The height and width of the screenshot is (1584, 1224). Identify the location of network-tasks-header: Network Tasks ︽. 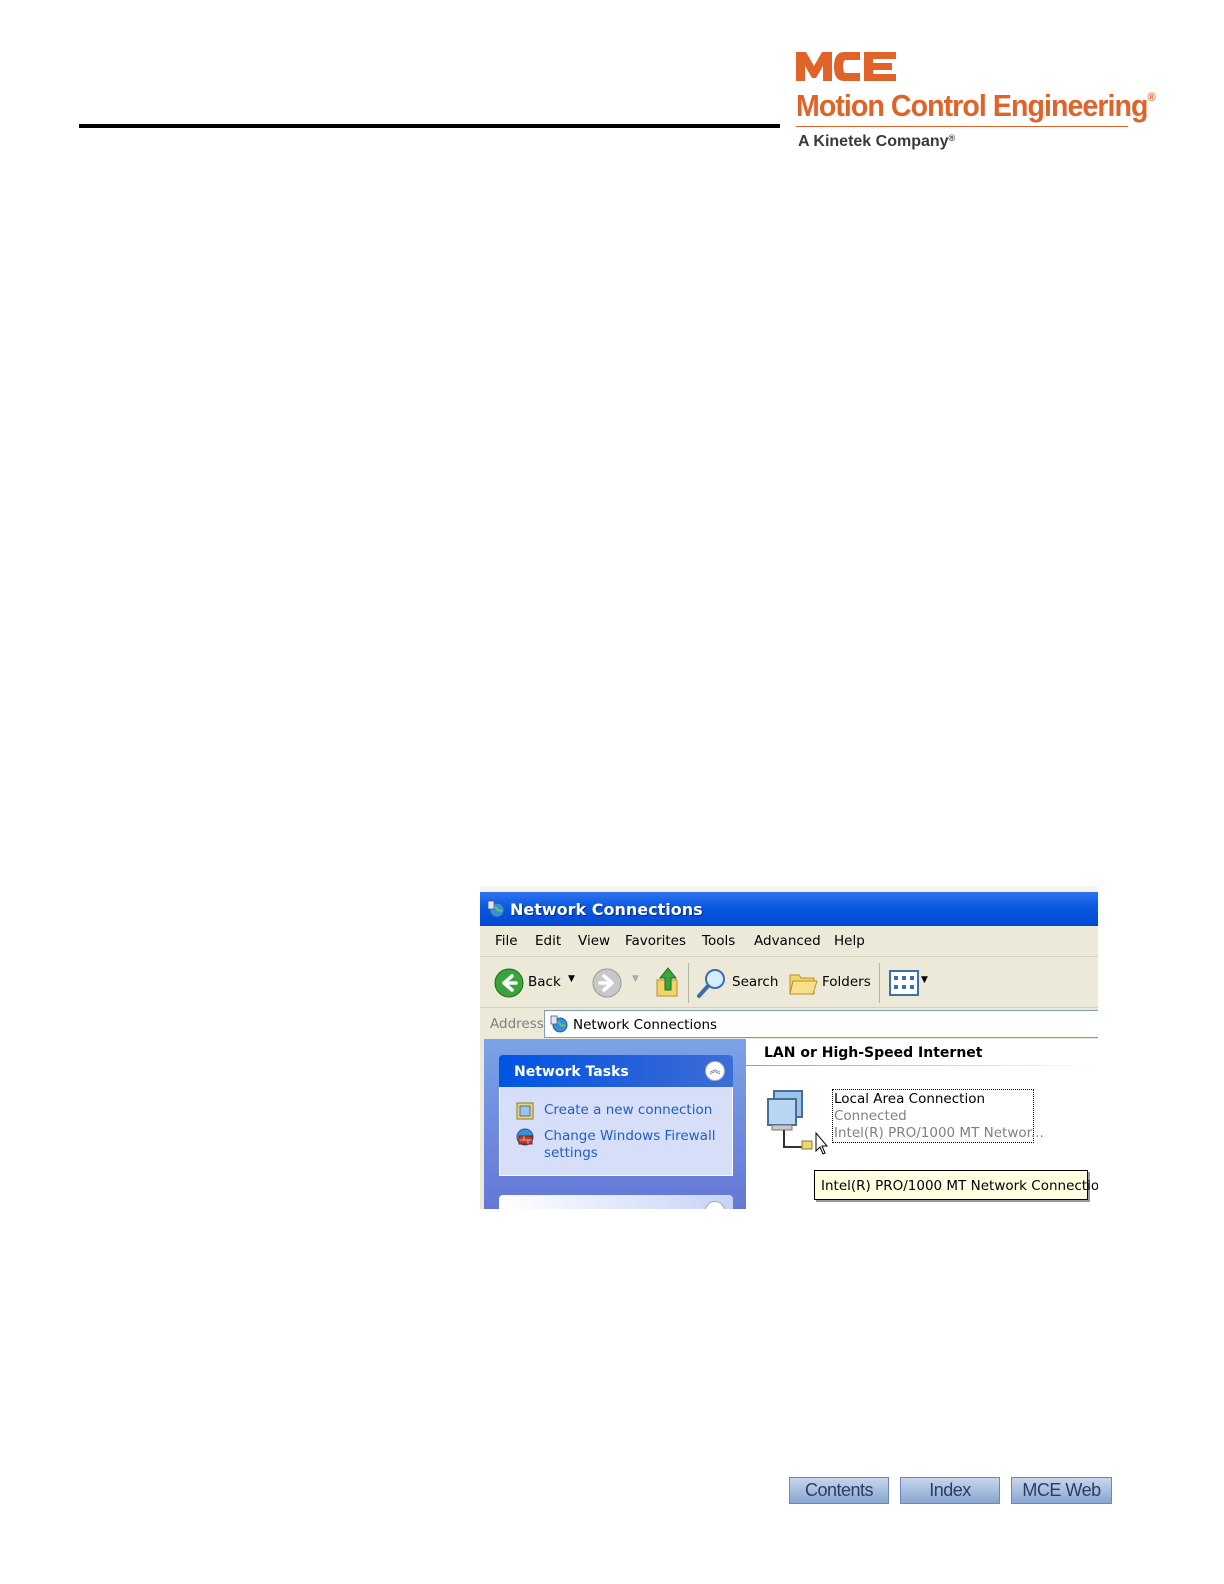
(616, 1071).